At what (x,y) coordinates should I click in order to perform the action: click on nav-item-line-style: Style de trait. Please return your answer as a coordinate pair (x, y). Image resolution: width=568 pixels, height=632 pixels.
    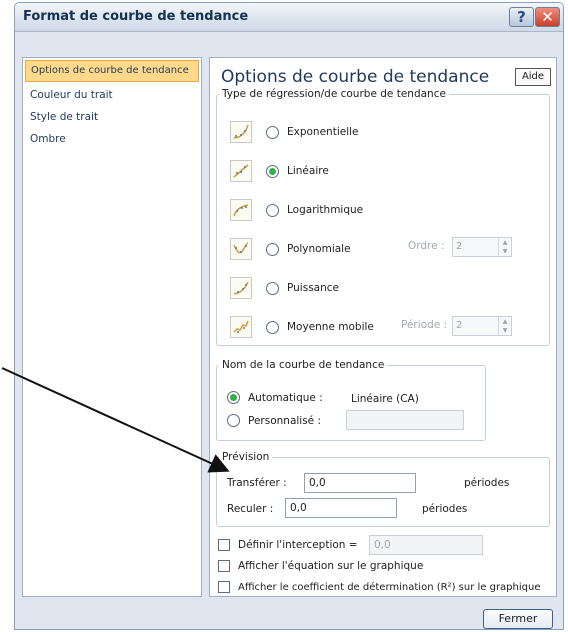
    Looking at the image, I should click on (112, 117).